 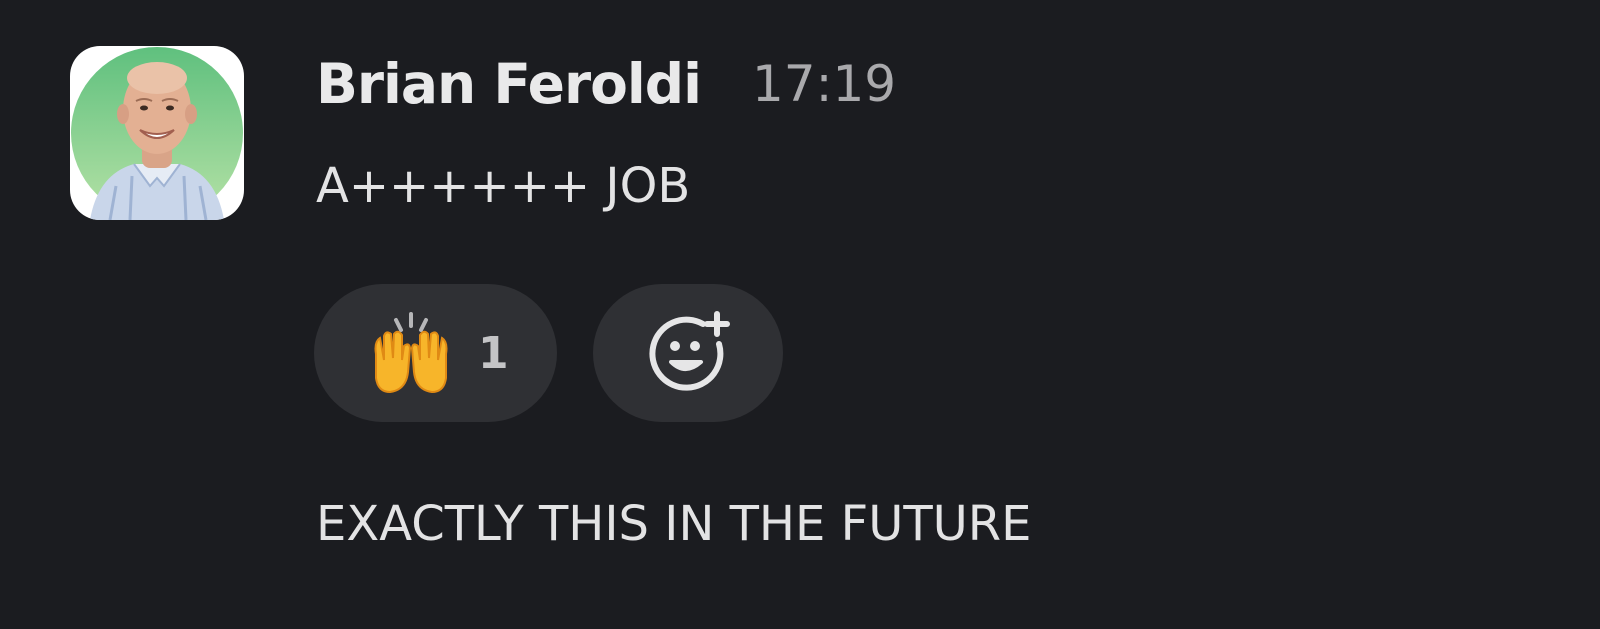 What do you see at coordinates (509, 84) in the screenshot?
I see `message-author: Brian Feroldi` at bounding box center [509, 84].